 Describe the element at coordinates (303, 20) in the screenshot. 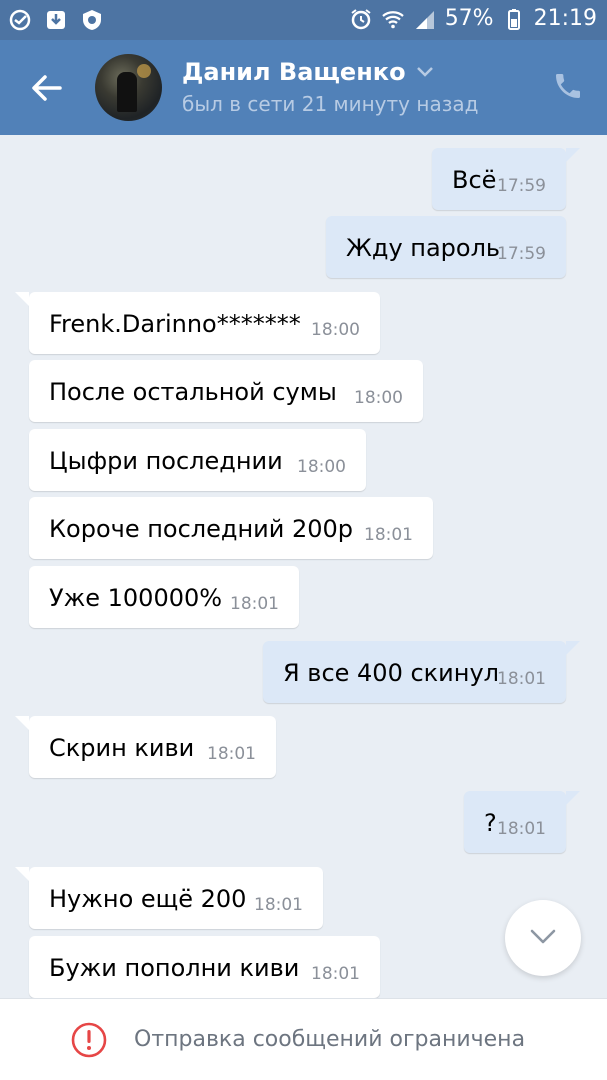

I see `status-bar: 57% 21:19` at that location.